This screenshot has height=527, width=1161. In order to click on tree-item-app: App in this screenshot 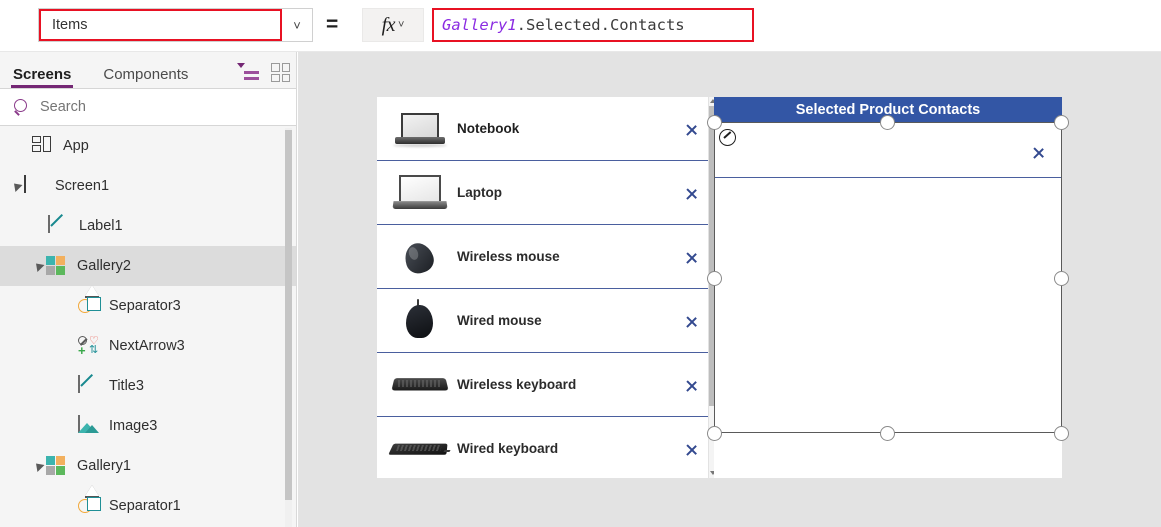, I will do `click(148, 146)`.